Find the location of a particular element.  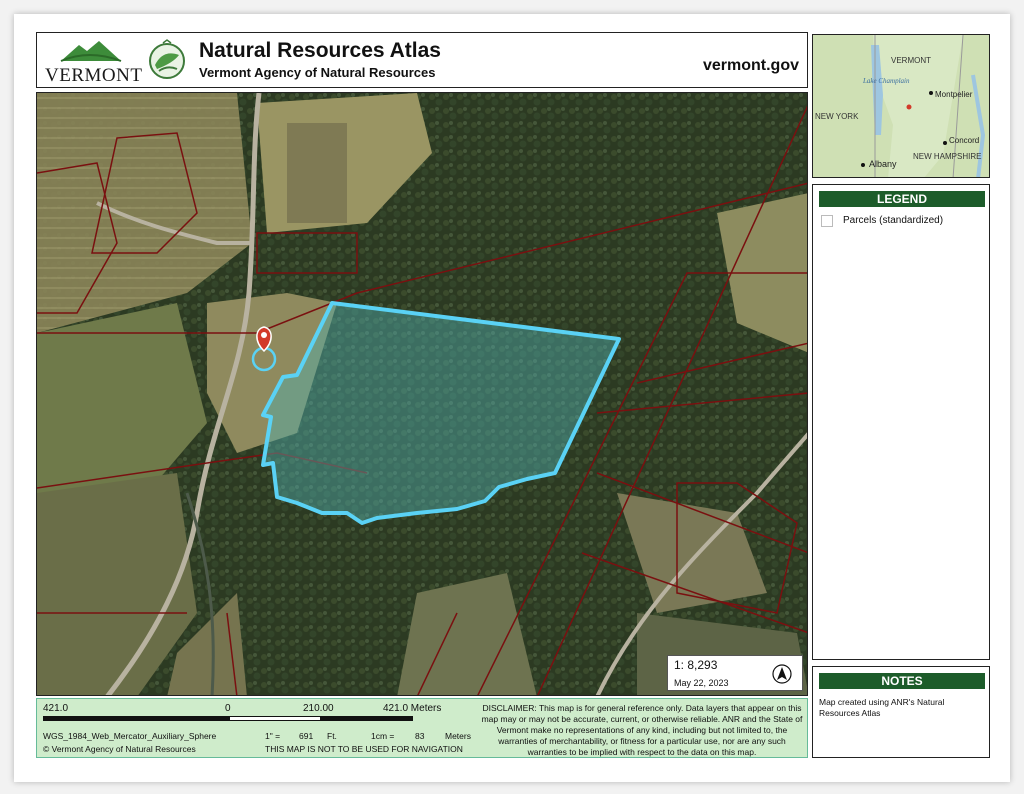

vermont-logo: VERMONT is located at coordinates (92, 61).